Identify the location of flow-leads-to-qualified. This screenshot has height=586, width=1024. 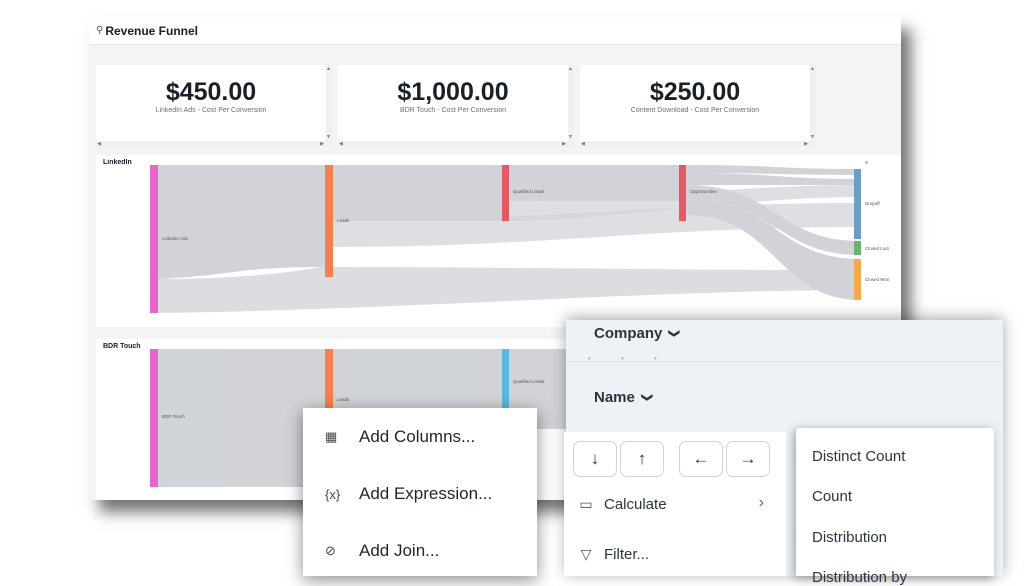
(417, 193).